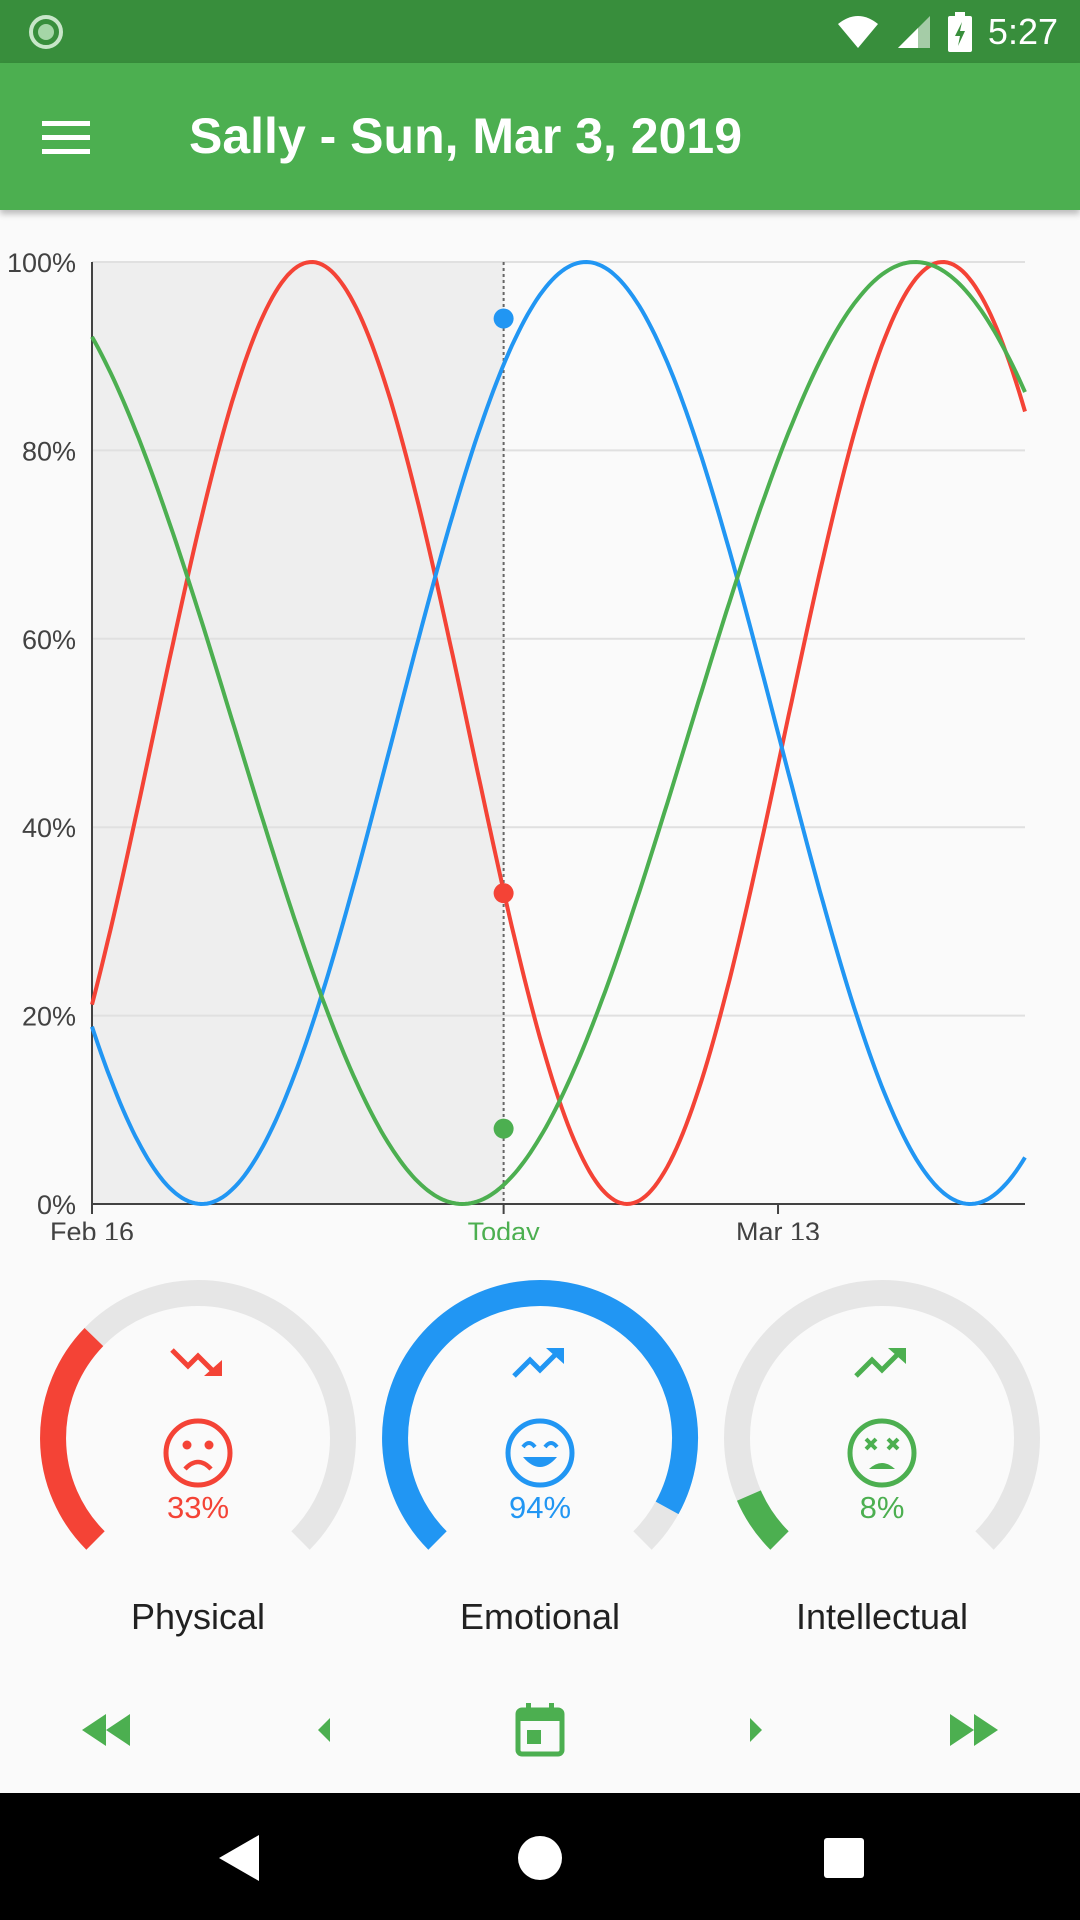  What do you see at coordinates (504, 1228) in the screenshot?
I see `x-tick-label: Today` at bounding box center [504, 1228].